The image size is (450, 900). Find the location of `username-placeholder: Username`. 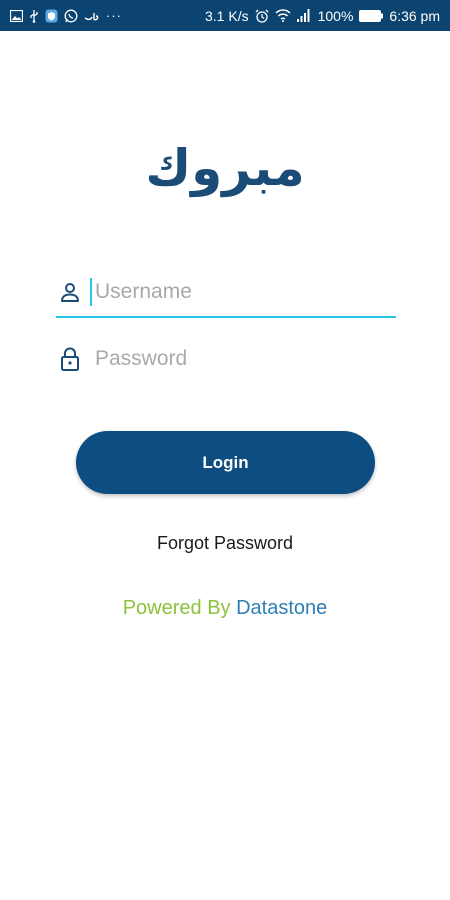

username-placeholder: Username is located at coordinates (143, 291).